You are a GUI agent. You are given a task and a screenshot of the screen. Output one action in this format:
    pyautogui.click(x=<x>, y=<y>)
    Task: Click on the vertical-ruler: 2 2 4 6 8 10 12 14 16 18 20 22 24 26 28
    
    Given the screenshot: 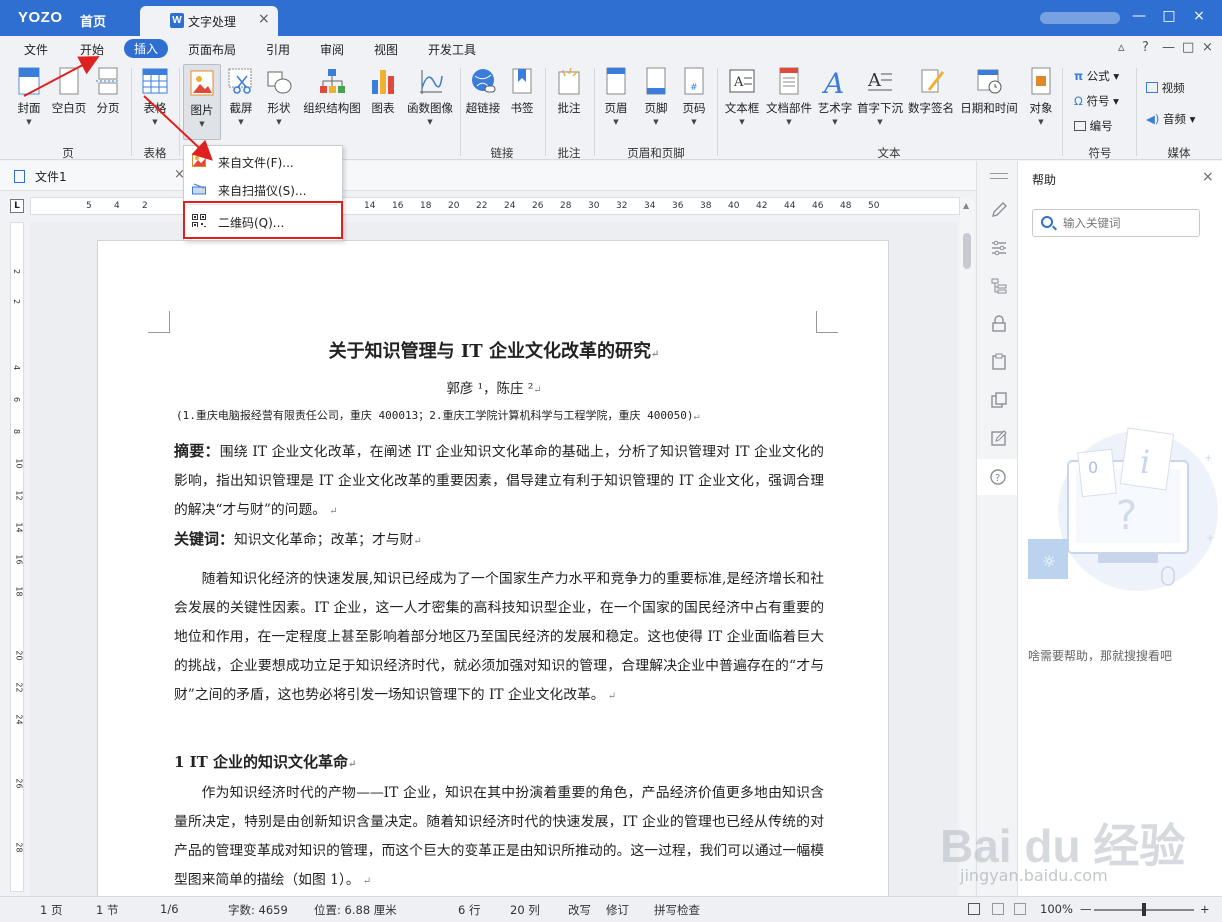 What is the action you would take?
    pyautogui.click(x=17, y=557)
    